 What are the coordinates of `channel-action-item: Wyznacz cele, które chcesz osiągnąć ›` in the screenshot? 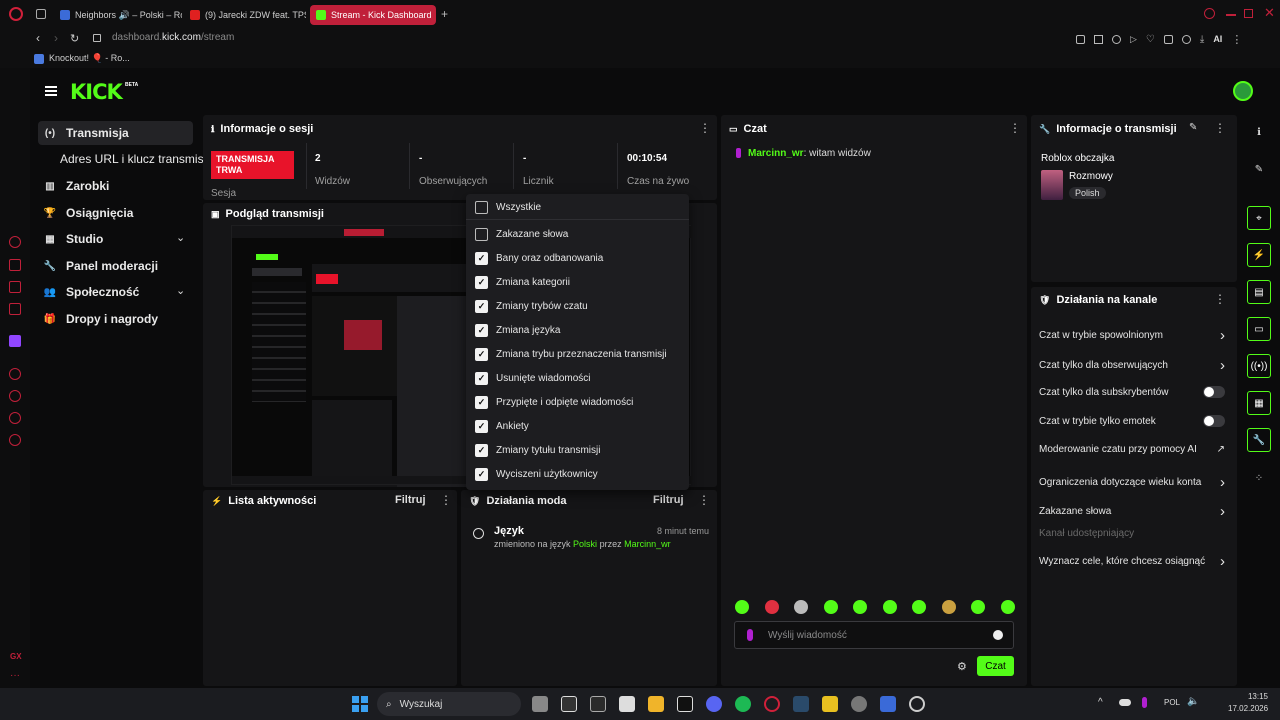 It's located at (1132, 561).